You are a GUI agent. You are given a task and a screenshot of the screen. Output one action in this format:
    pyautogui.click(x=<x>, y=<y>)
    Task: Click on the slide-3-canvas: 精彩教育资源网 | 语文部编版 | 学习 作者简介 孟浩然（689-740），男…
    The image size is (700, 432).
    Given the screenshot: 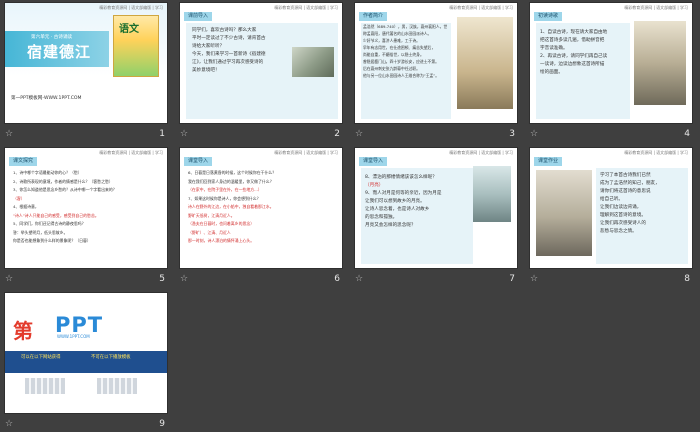 What is the action you would take?
    pyautogui.click(x=436, y=63)
    